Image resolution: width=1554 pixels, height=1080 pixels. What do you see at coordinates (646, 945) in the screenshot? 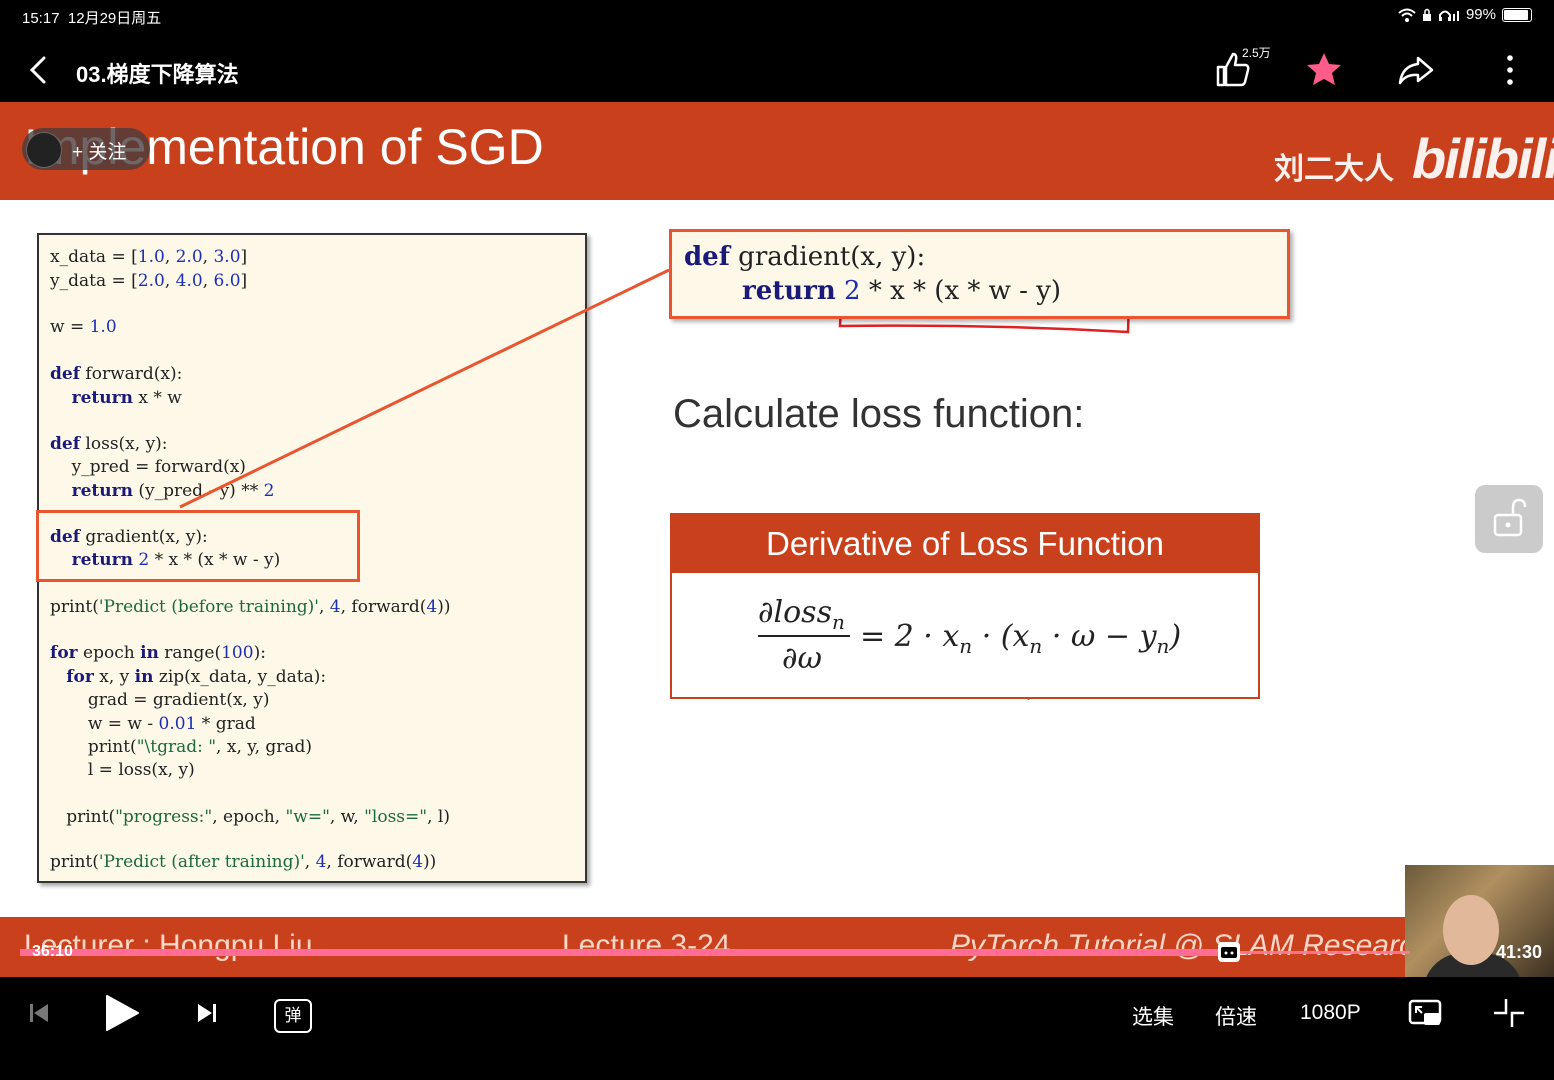
I see `footer-lecture: Lecture 3-24` at bounding box center [646, 945].